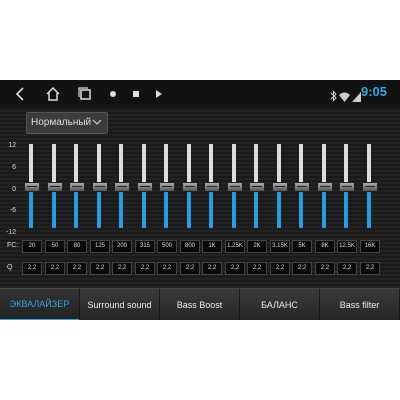 This screenshot has height=400, width=400. Describe the element at coordinates (85, 94) in the screenshot. I see `recent-apps-icon` at that location.